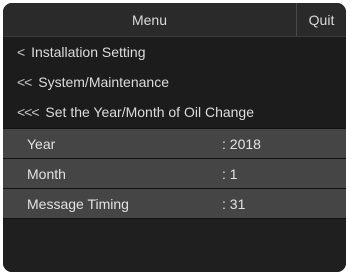 Image resolution: width=352 pixels, height=275 pixels. I want to click on breadcrumb-label: Installation Setting, so click(88, 52).